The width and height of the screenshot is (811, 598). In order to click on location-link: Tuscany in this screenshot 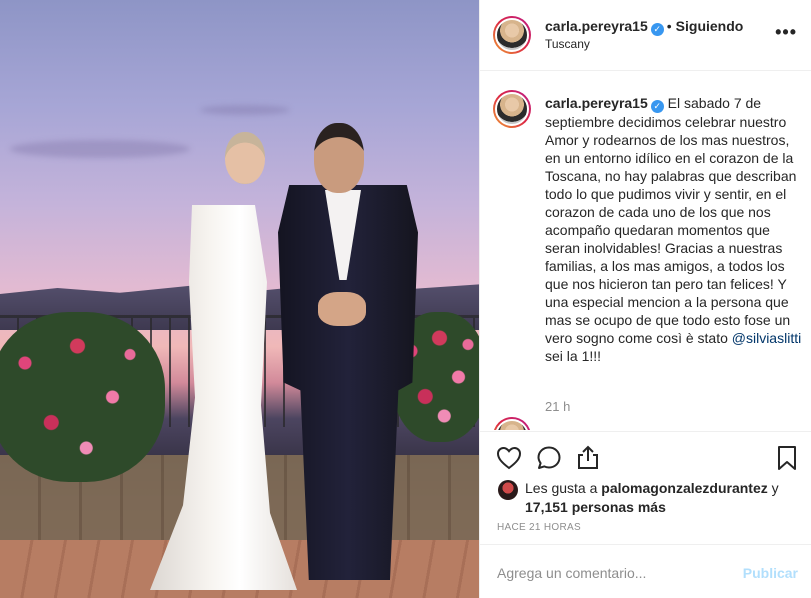, I will do `click(567, 44)`.